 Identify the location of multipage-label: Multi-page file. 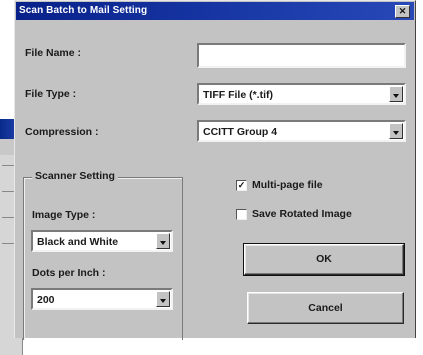
(287, 185).